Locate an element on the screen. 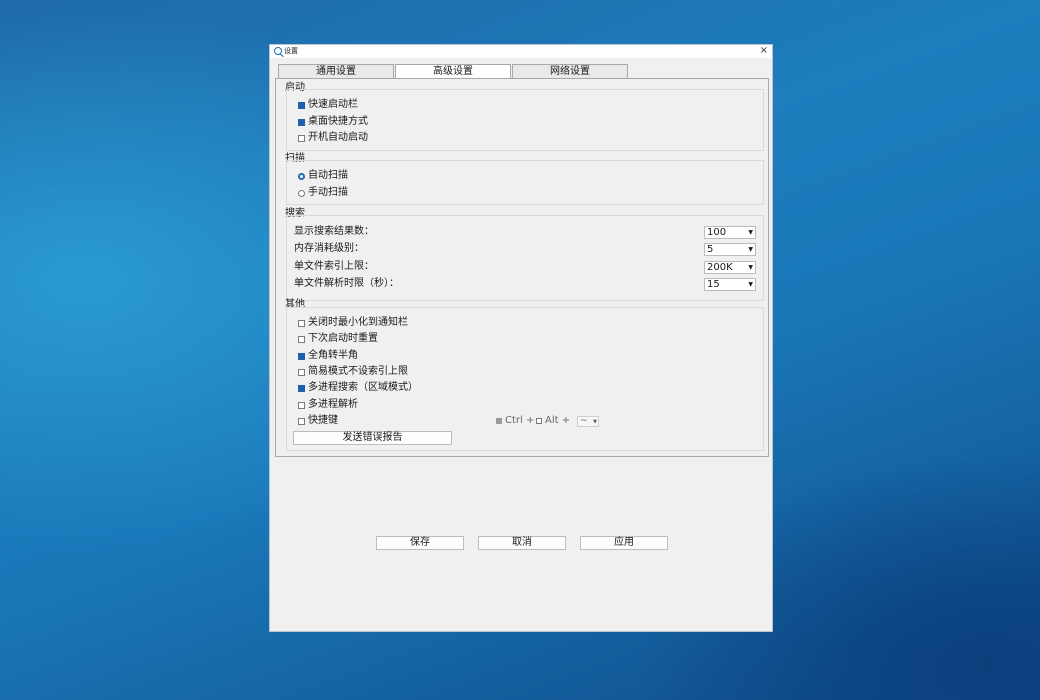 The height and width of the screenshot is (700, 1040). checkbox-label: 快捷键 is located at coordinates (323, 420).